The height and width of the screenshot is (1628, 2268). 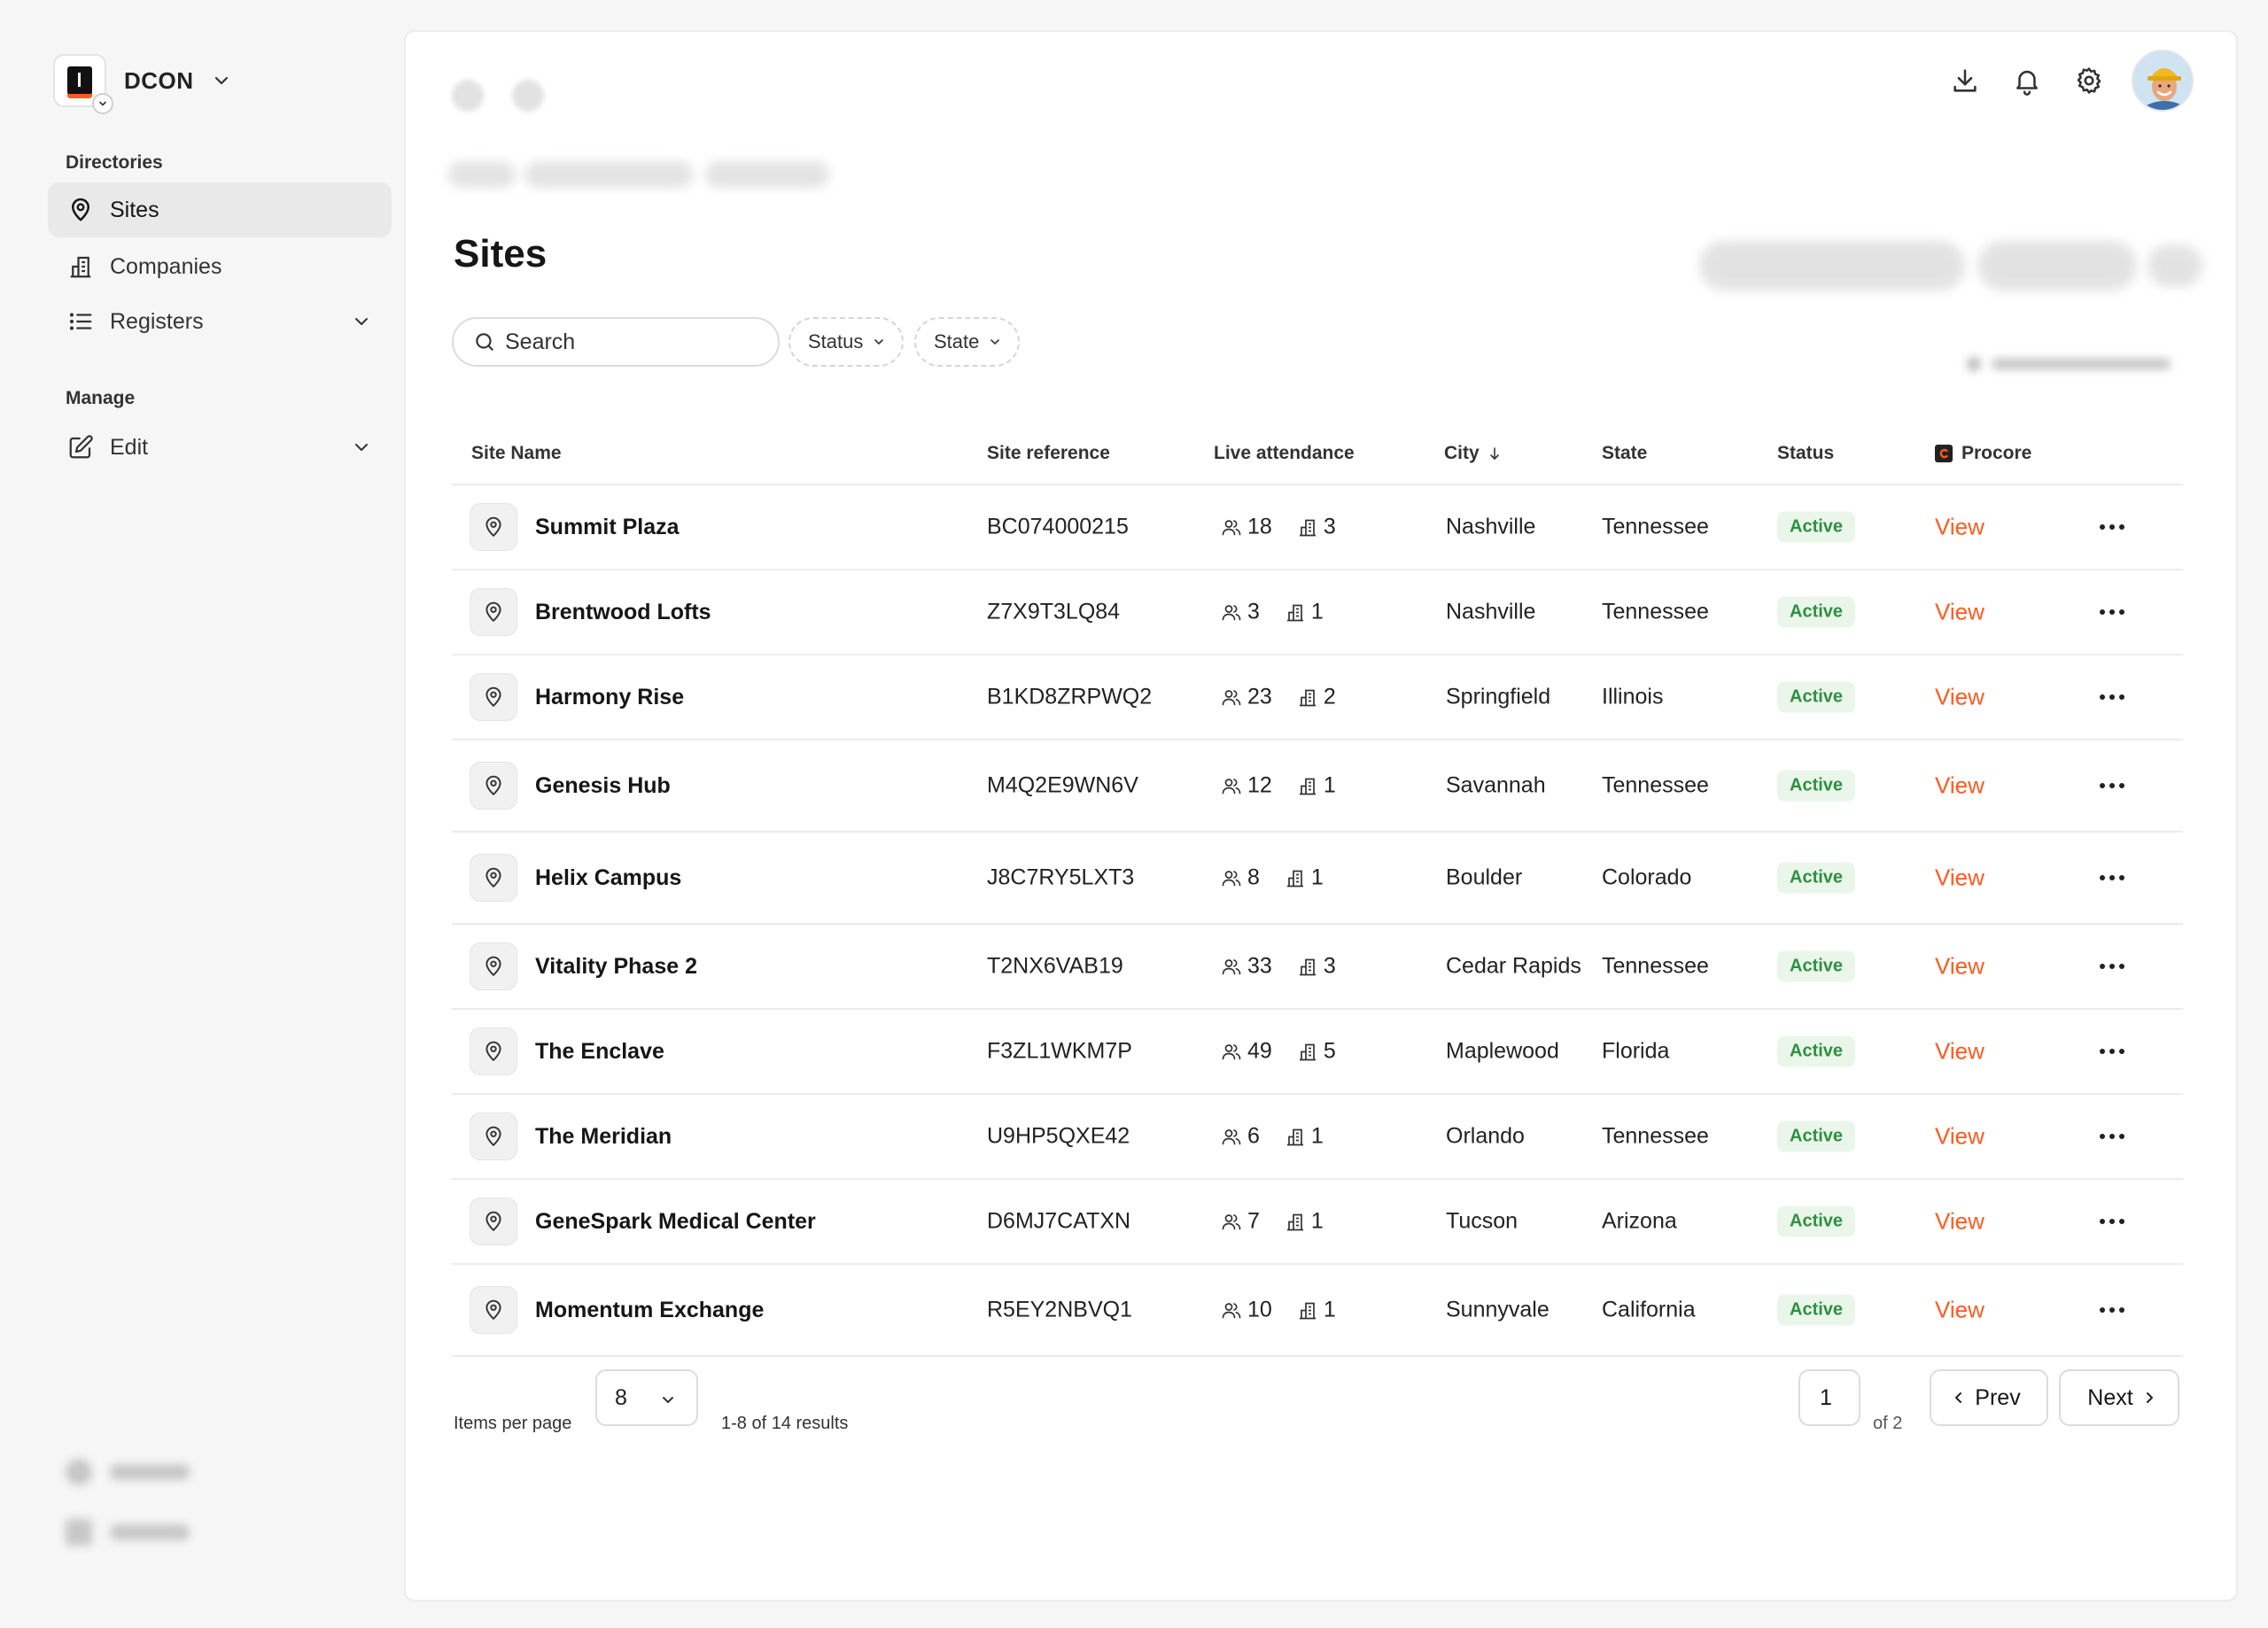 I want to click on search-icon, so click(x=484, y=341).